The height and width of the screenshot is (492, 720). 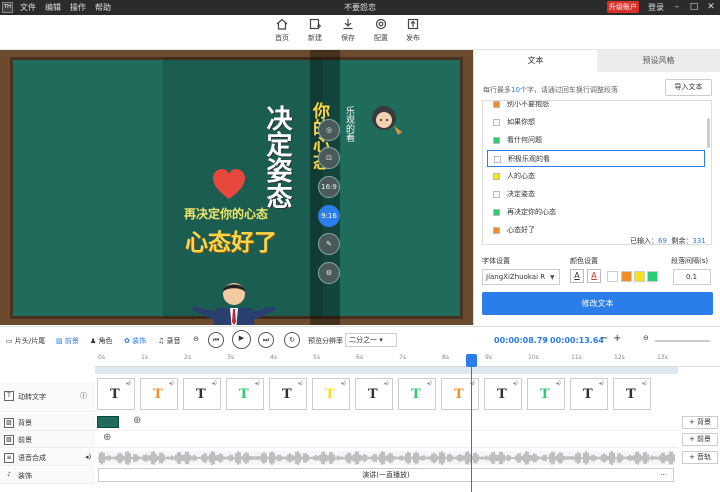 What do you see at coordinates (329, 187) in the screenshot?
I see `ratio-16-9-button: 16:9` at bounding box center [329, 187].